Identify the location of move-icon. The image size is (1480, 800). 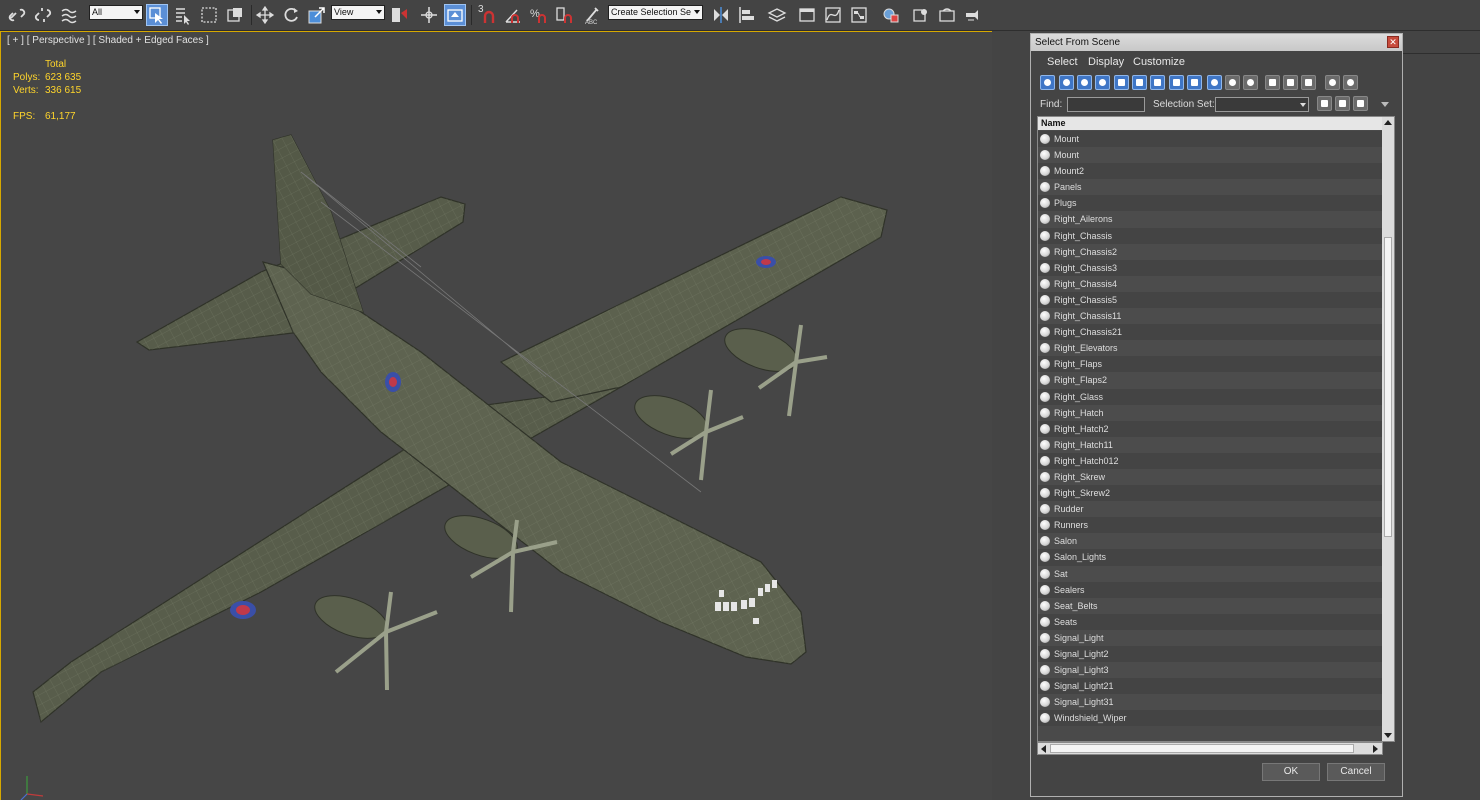
(265, 15).